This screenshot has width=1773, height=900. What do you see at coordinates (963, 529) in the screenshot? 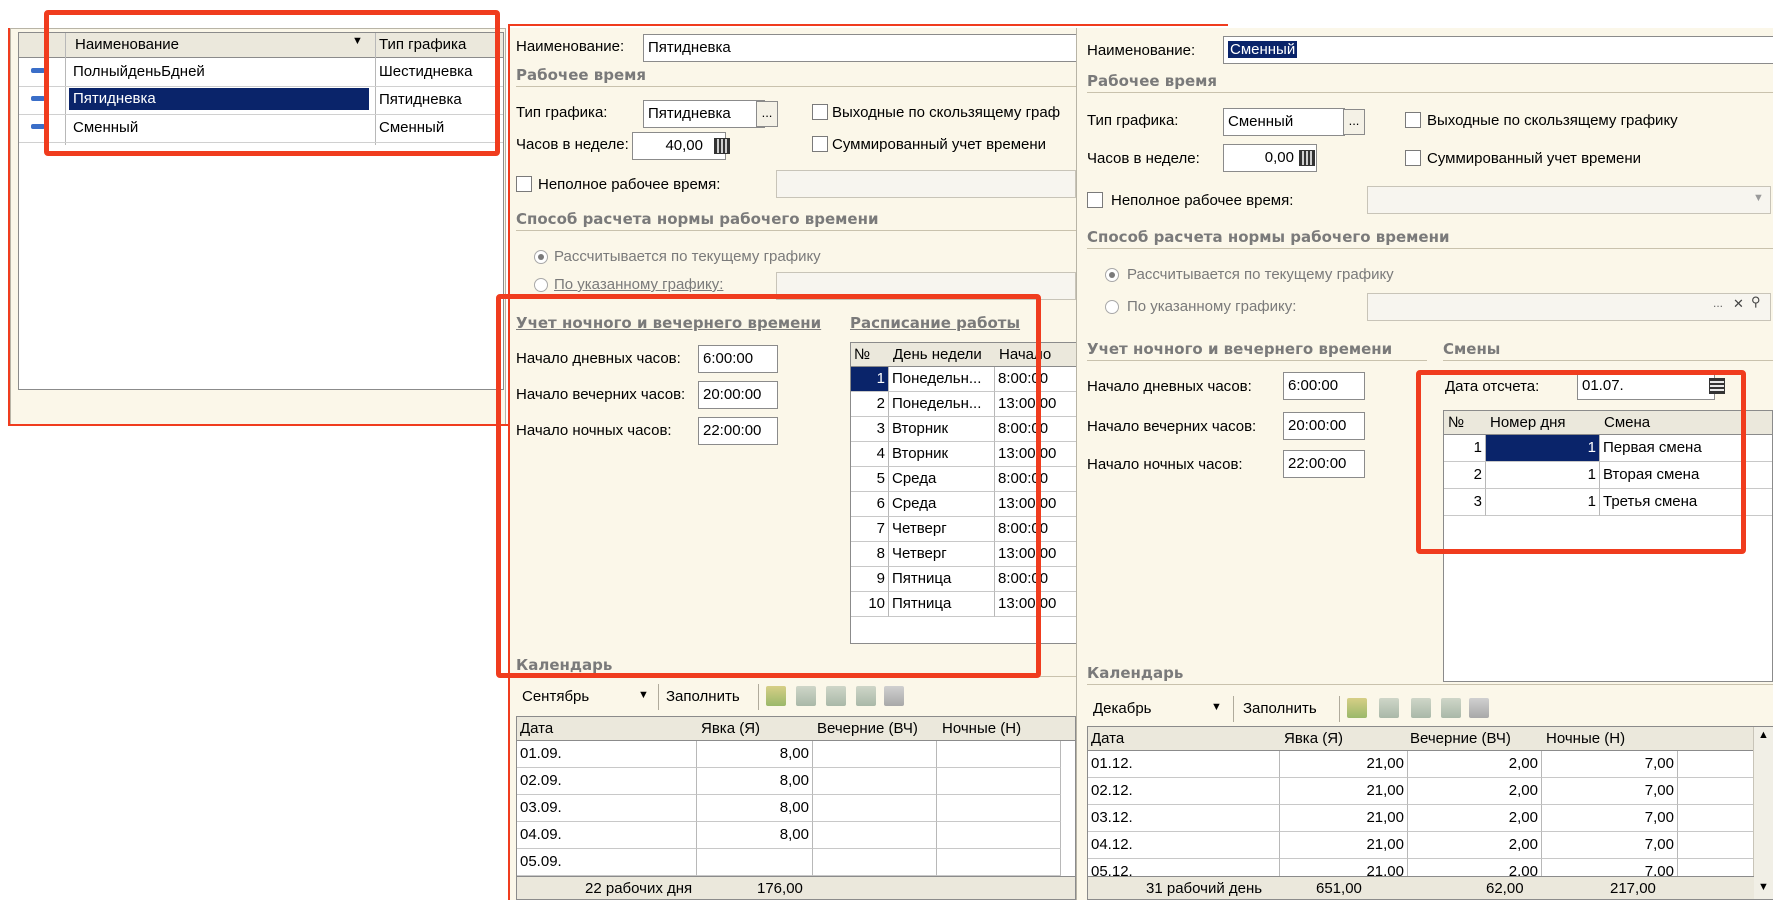
I see `table-row: 7 Четверг 8:00:00` at bounding box center [963, 529].